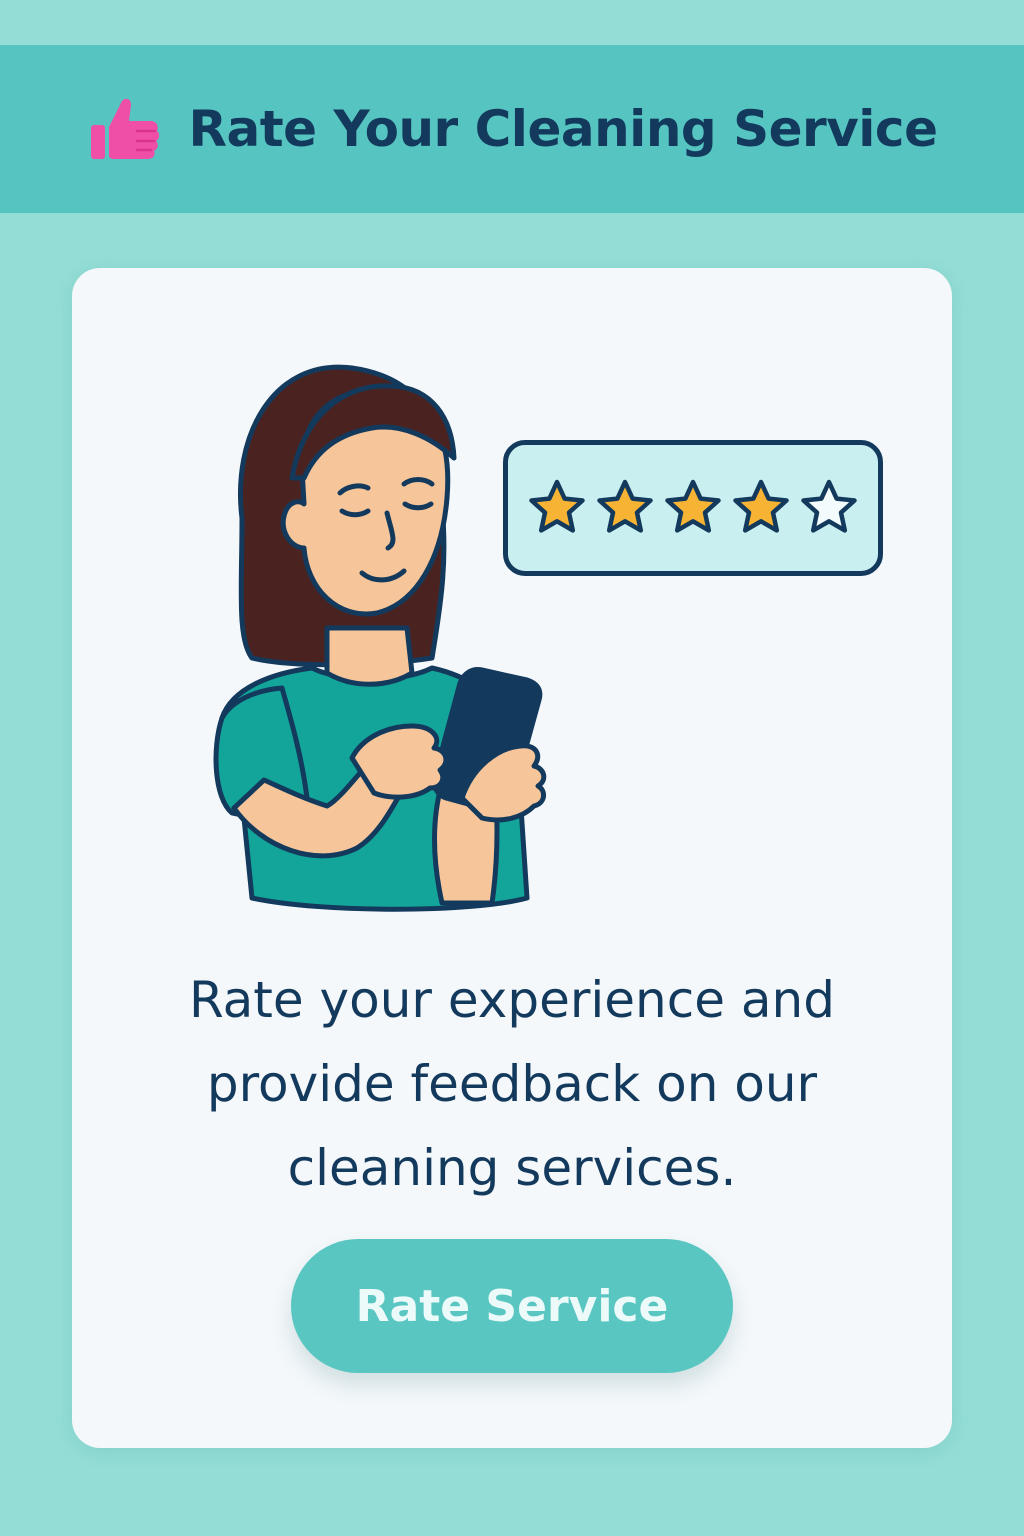 The height and width of the screenshot is (1536, 1024). I want to click on header-content: Rate Your Cleaning Service, so click(512, 129).